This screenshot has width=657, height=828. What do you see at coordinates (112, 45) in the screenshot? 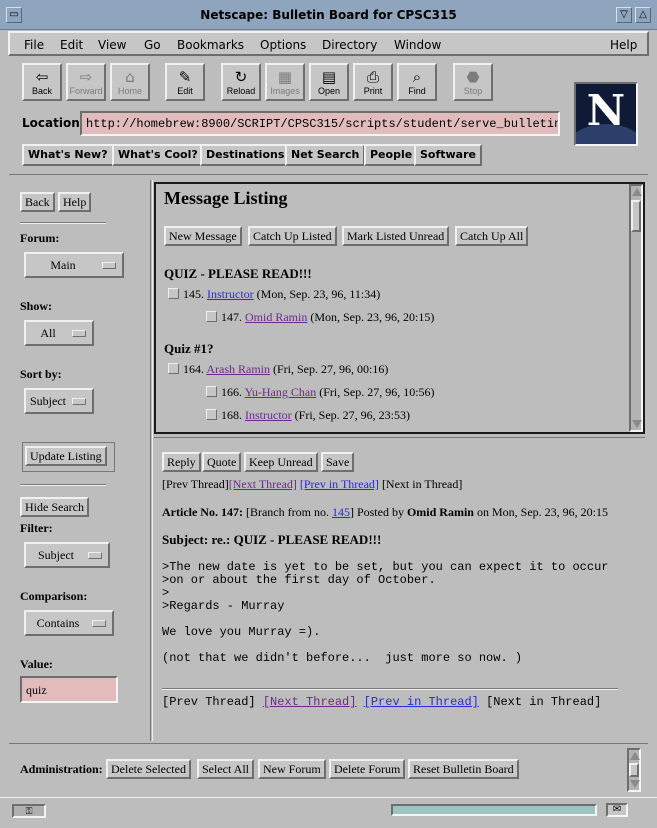
I see `menu-view: View` at bounding box center [112, 45].